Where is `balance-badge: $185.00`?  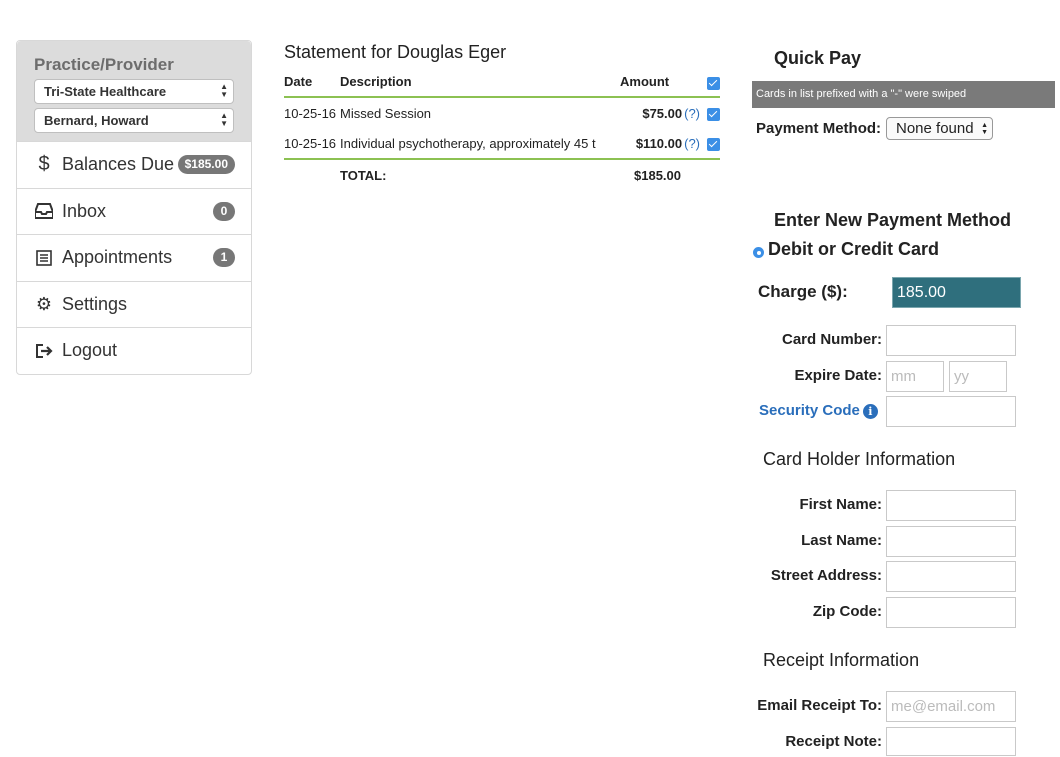 balance-badge: $185.00 is located at coordinates (206, 165).